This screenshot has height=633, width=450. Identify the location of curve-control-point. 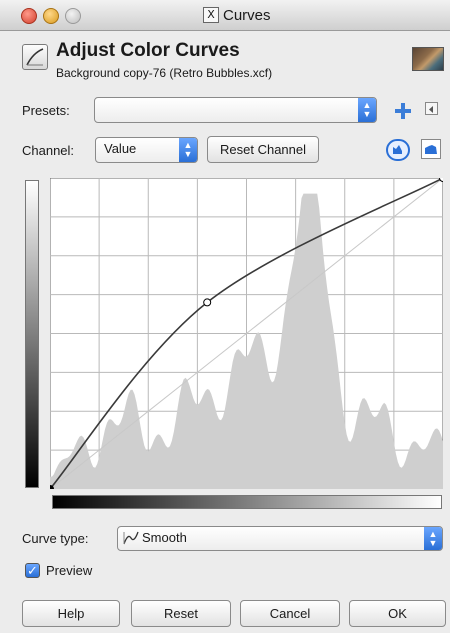
(207, 302).